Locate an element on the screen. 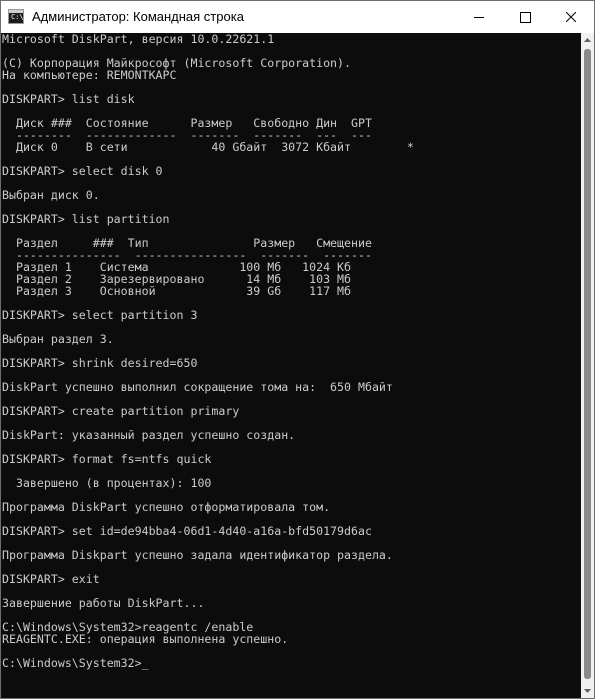 The height and width of the screenshot is (699, 595). vertical-scrollbar is located at coordinates (587, 365).